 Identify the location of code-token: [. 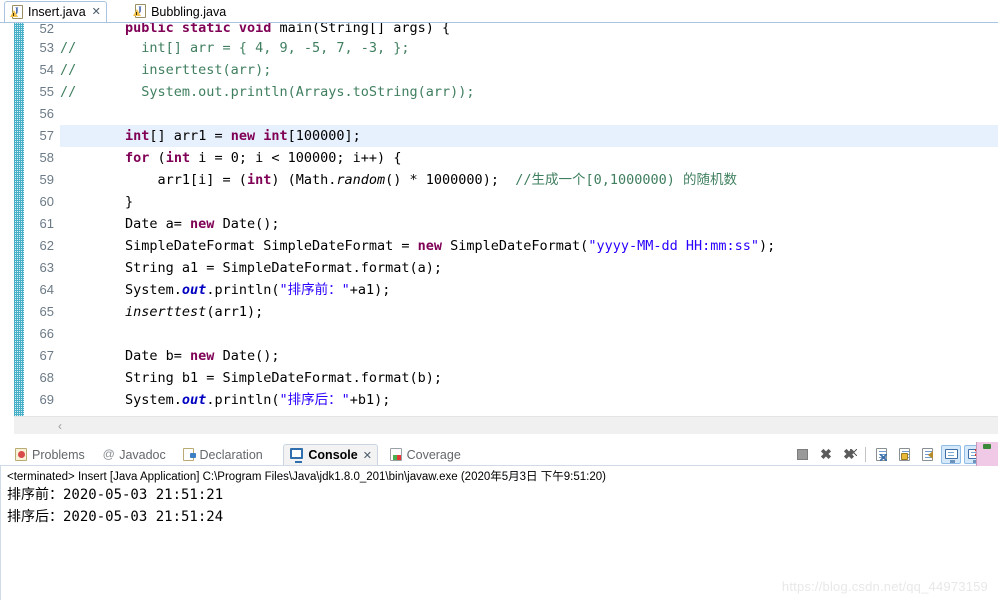
(291, 136).